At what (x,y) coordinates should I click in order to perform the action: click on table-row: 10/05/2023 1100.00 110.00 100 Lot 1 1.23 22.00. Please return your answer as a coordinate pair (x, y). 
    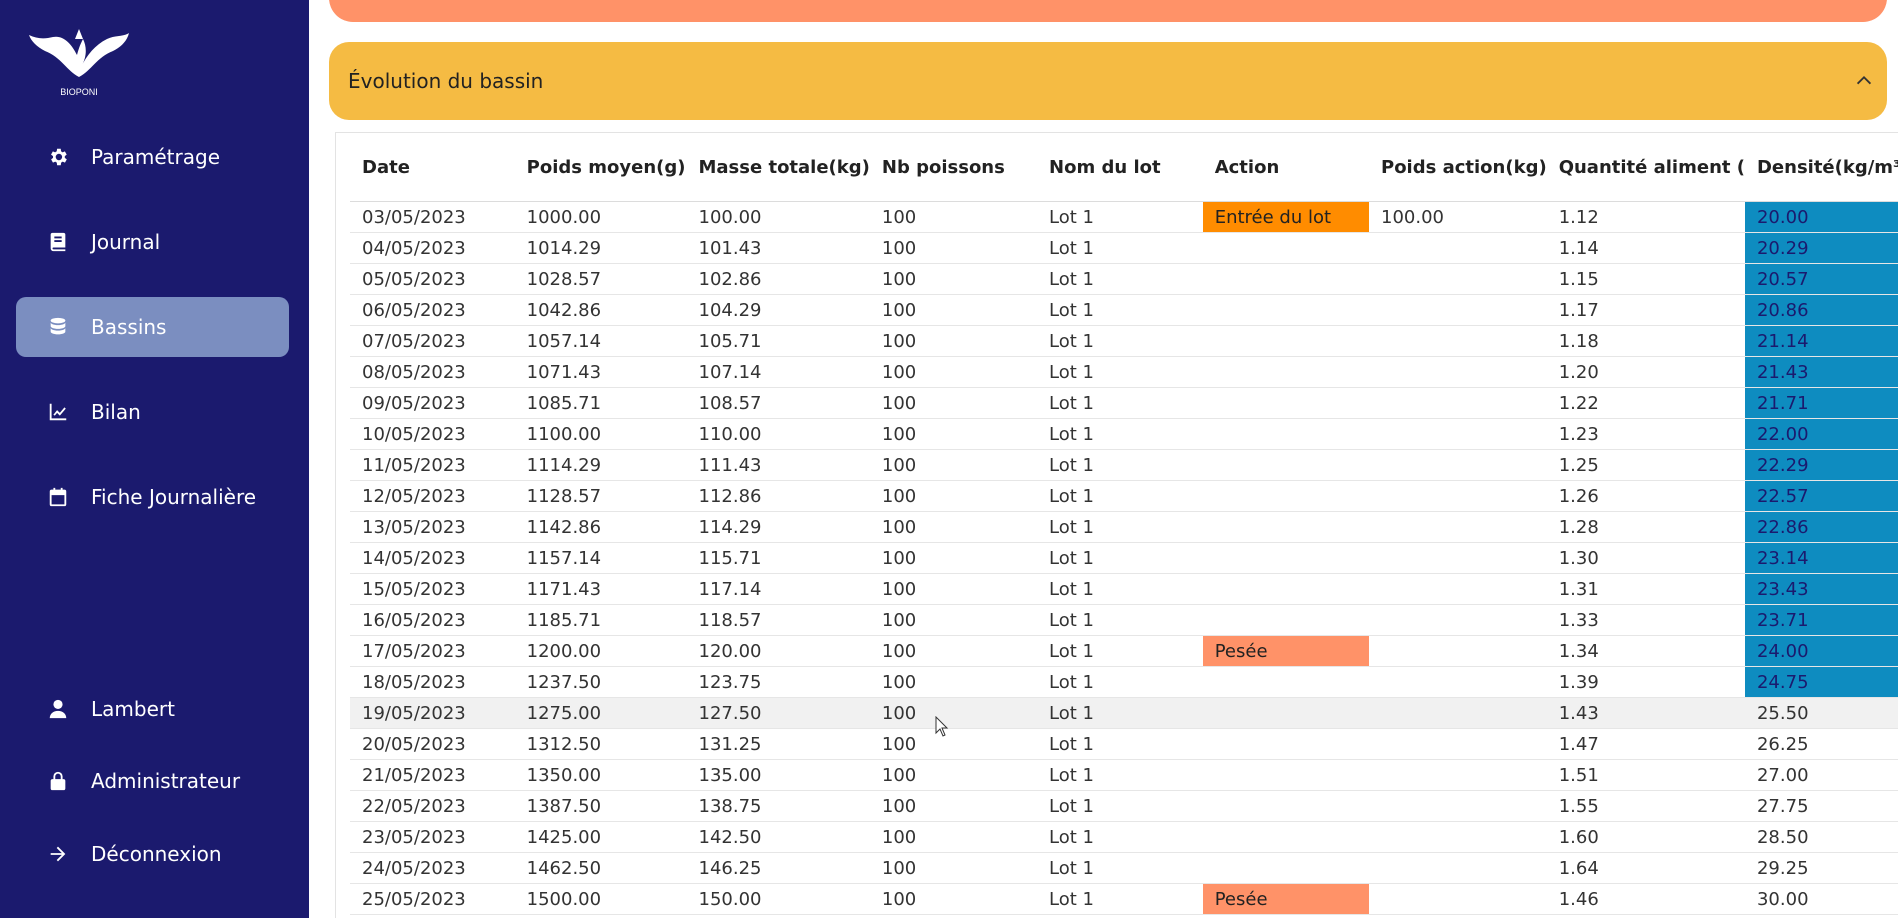
    Looking at the image, I should click on (1124, 434).